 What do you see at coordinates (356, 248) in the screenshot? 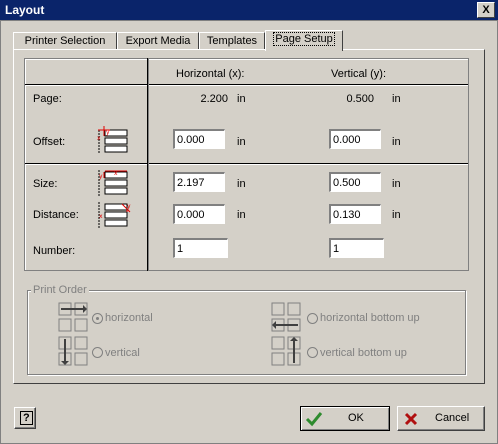
I see `number-y-input: 1` at bounding box center [356, 248].